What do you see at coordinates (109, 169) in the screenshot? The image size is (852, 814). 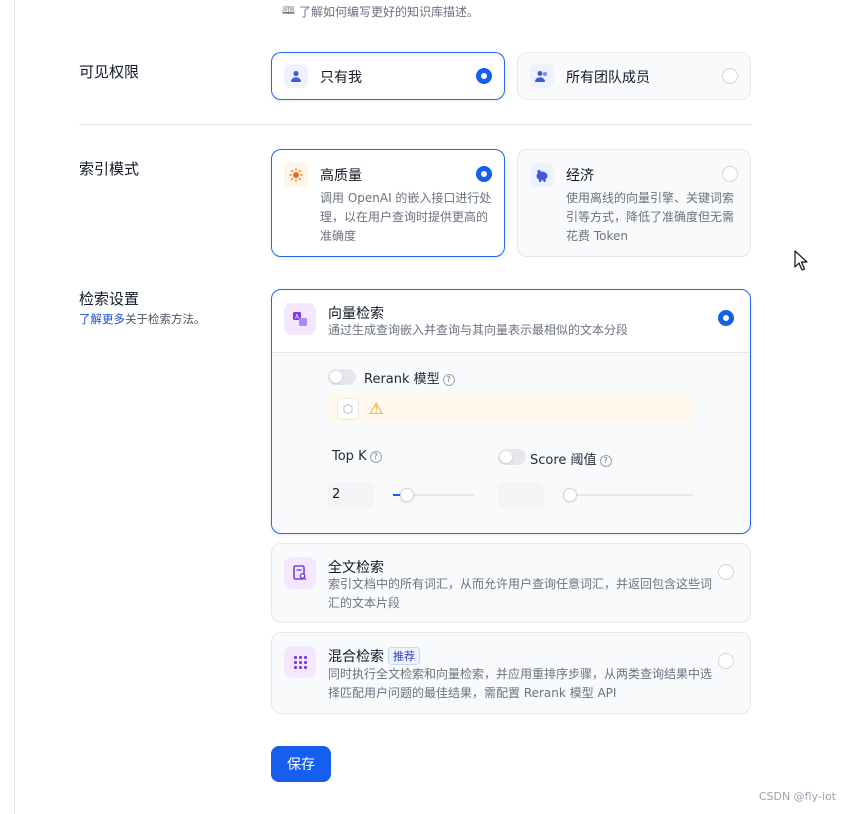 I see `index-mode-label: 索引模式` at bounding box center [109, 169].